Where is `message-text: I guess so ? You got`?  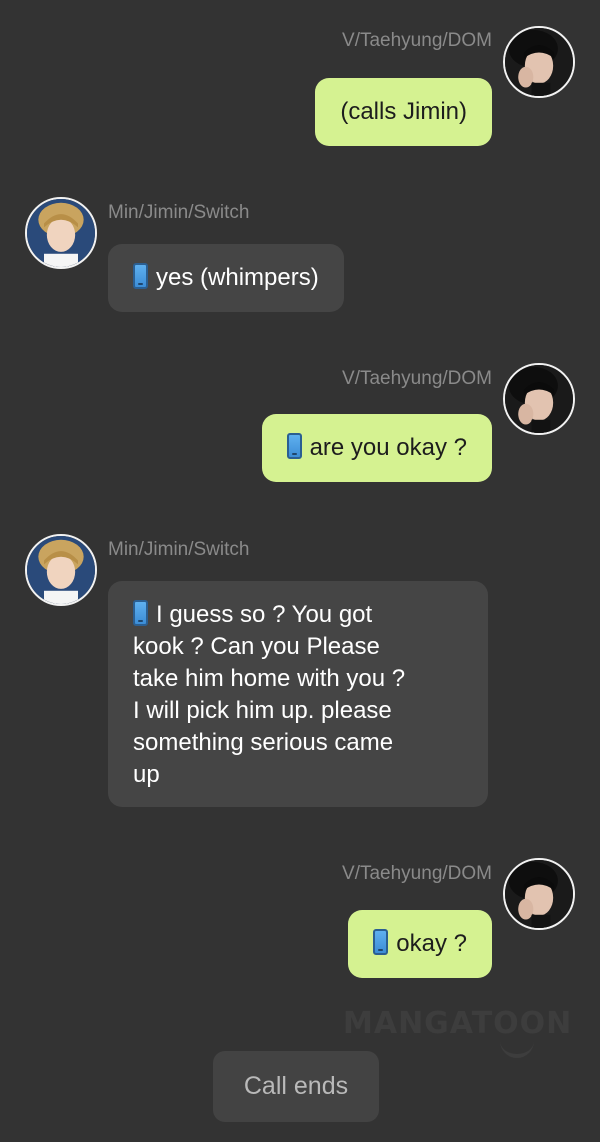 message-text: I guess so ? You got is located at coordinates (264, 614).